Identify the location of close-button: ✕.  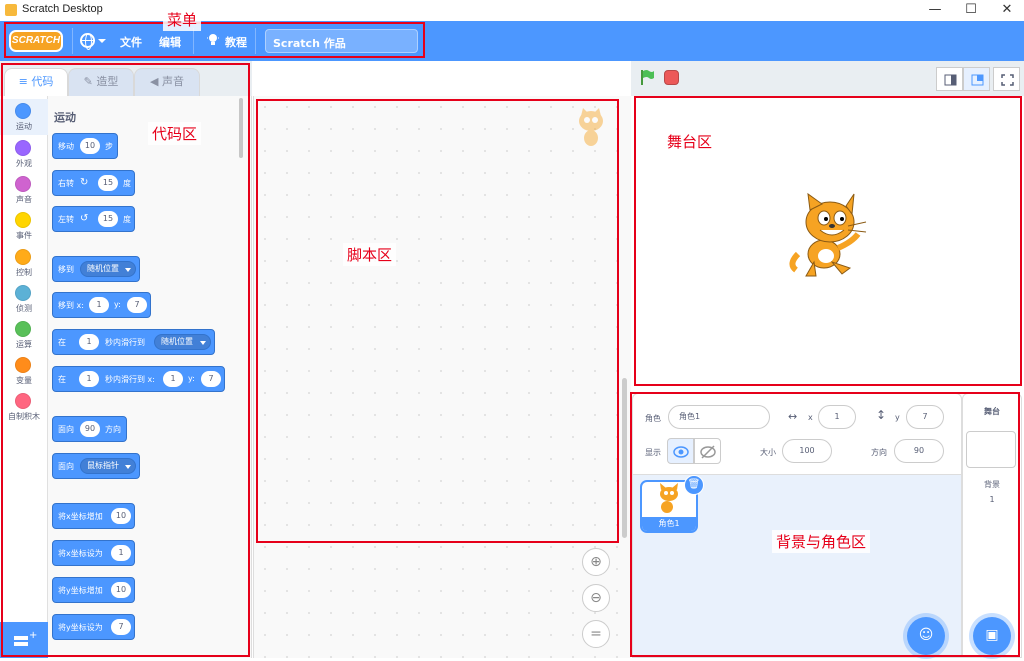
(1007, 10).